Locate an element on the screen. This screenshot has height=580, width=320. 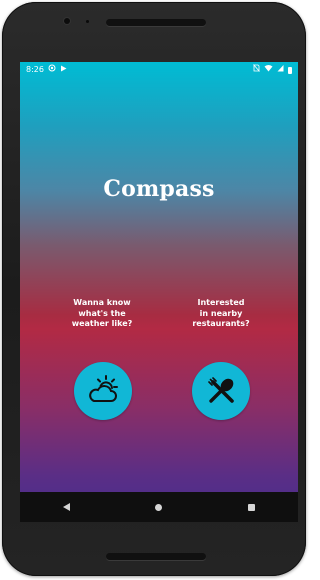
proximity-sensor is located at coordinates (87, 21).